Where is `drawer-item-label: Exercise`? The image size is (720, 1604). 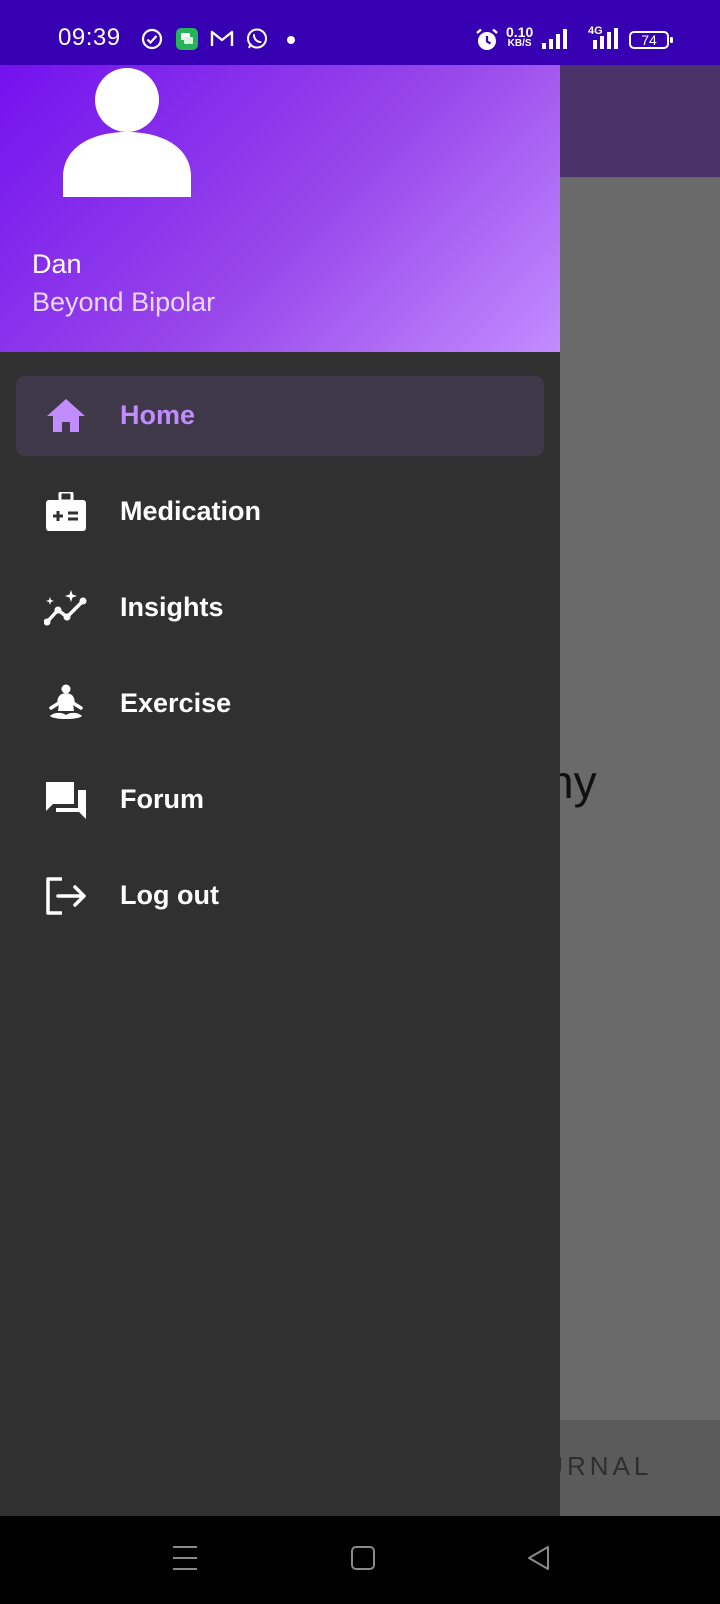 drawer-item-label: Exercise is located at coordinates (176, 703).